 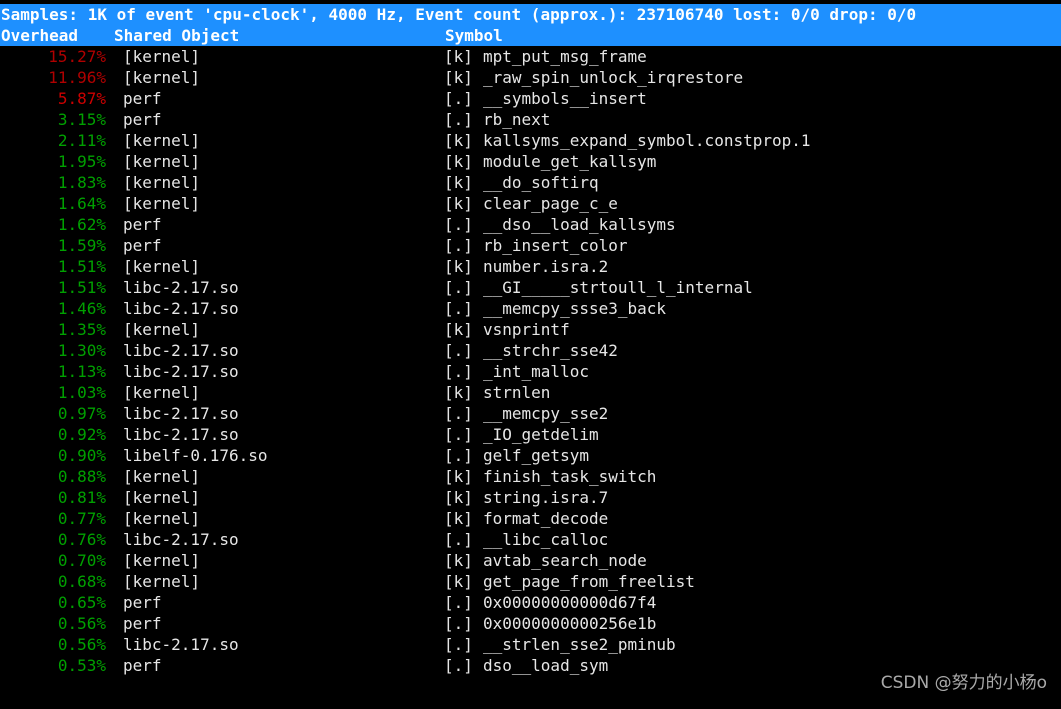 What do you see at coordinates (530, 560) in the screenshot?
I see `table-row: 0.70% [kernel] [k] avtab_search_node` at bounding box center [530, 560].